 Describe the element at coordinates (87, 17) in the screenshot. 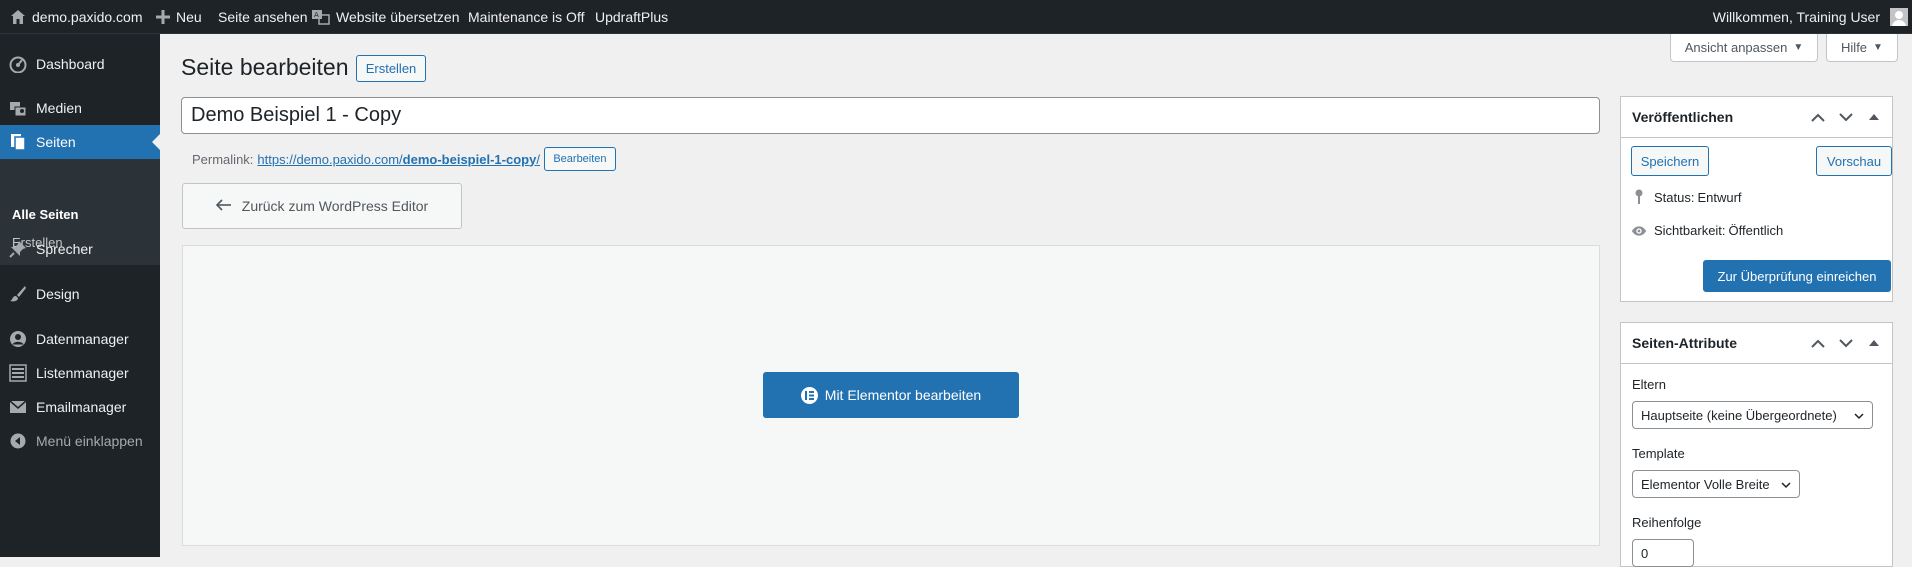

I see `site-name-label: demo.paxido.com` at that location.